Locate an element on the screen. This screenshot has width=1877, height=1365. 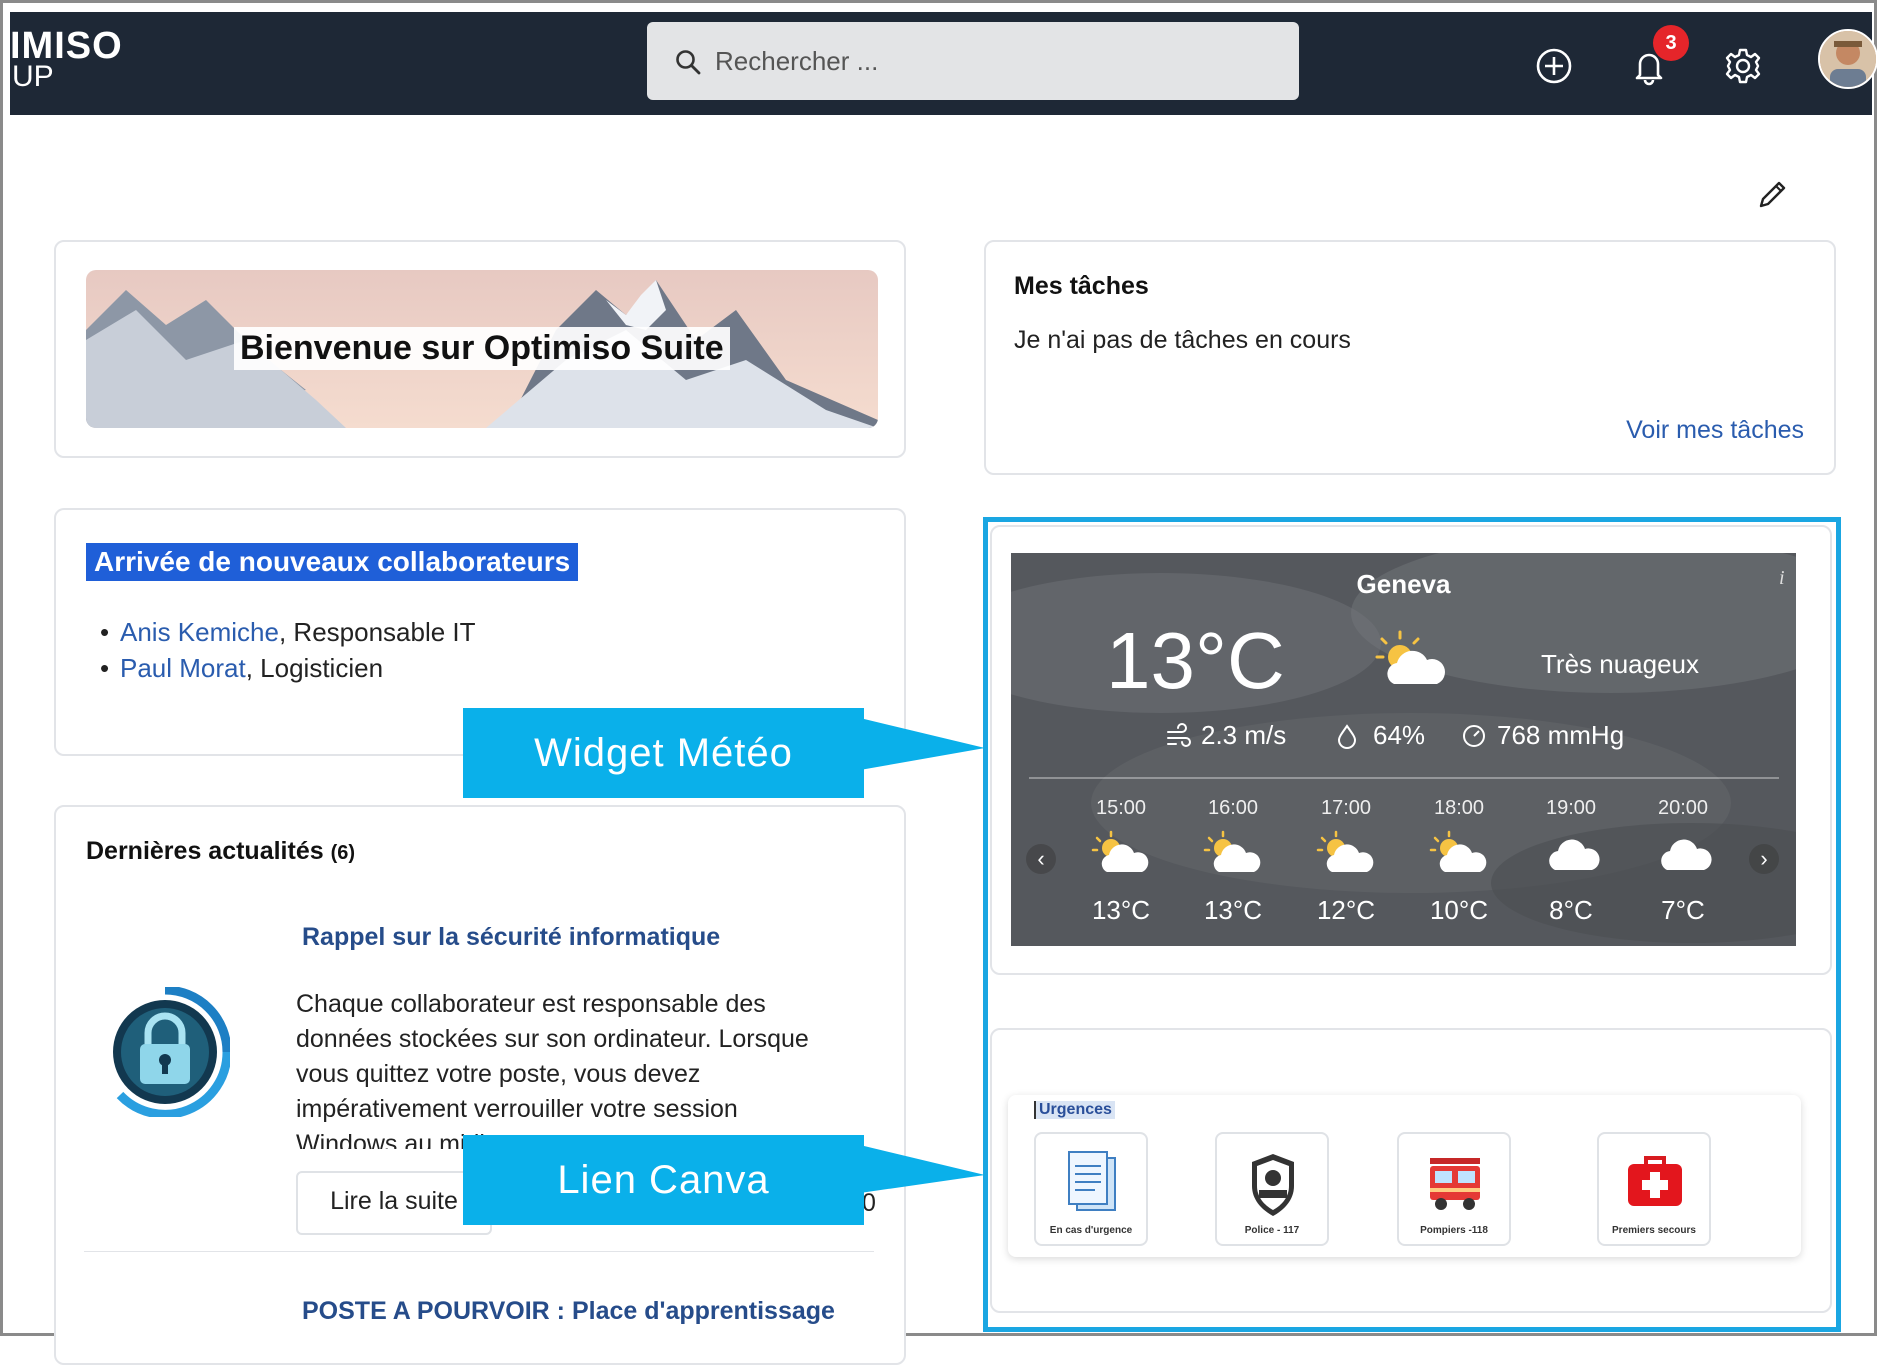
news-item-title: Rappel sur la sécurité informatique is located at coordinates (511, 937).